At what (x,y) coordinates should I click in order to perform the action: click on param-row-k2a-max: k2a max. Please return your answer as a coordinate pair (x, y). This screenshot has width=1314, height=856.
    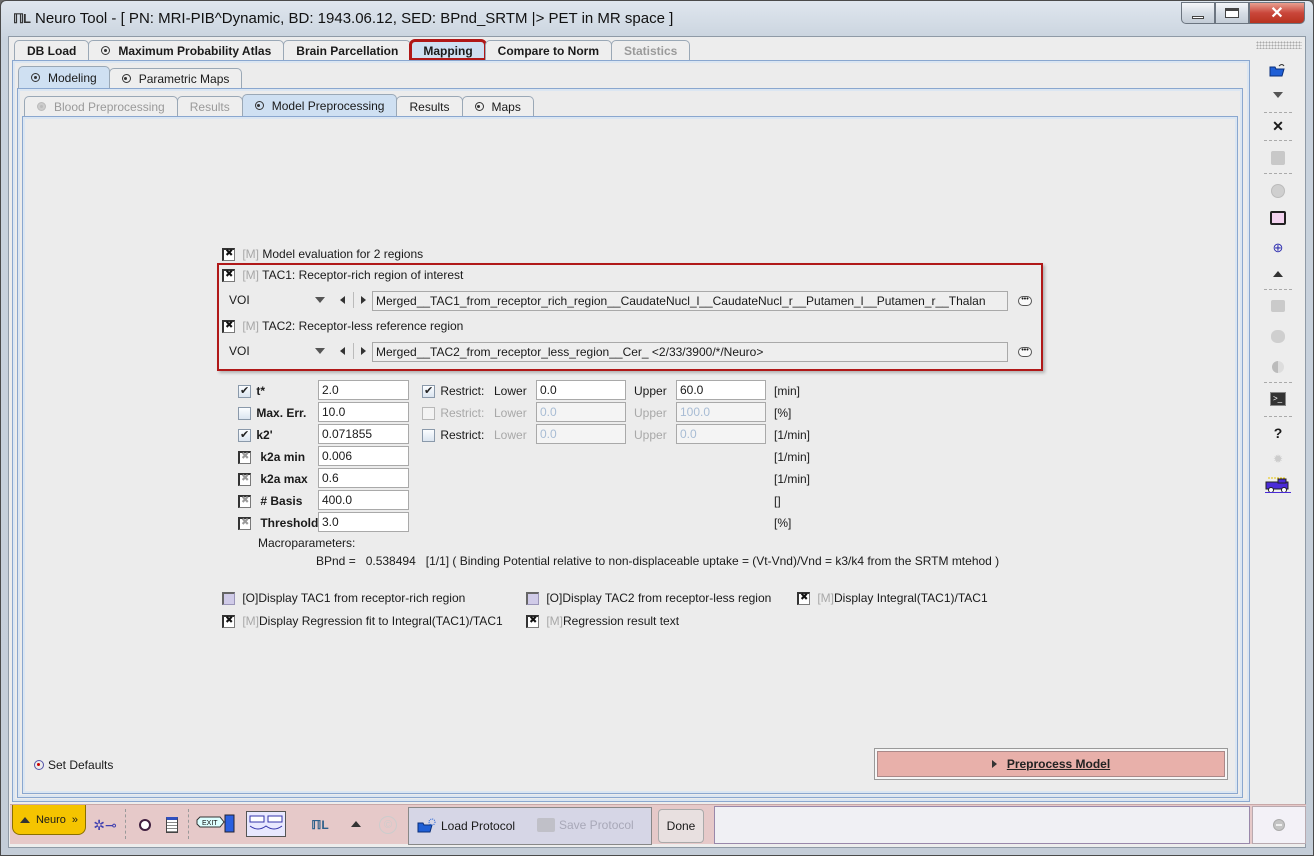
    Looking at the image, I should click on (273, 479).